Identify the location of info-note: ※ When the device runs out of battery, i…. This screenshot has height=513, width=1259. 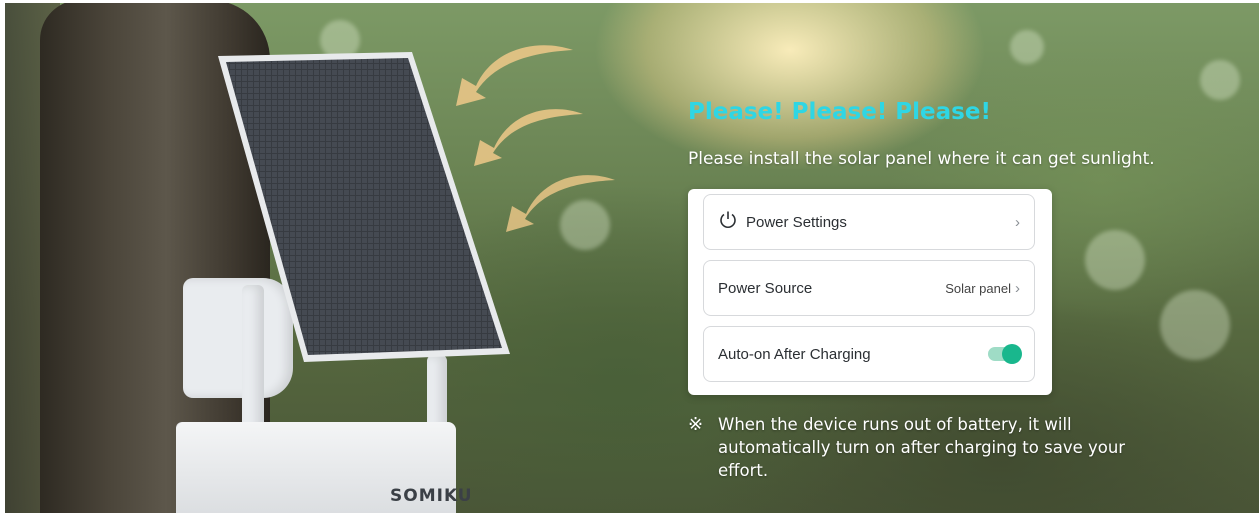
(908, 447).